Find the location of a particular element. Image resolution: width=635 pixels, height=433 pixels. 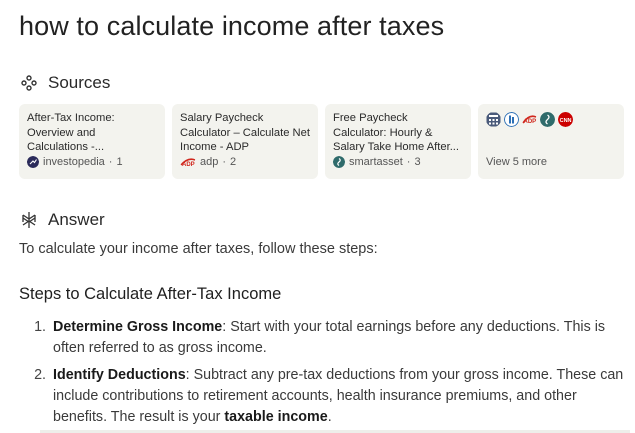

source-name: investopedia is located at coordinates (74, 162).